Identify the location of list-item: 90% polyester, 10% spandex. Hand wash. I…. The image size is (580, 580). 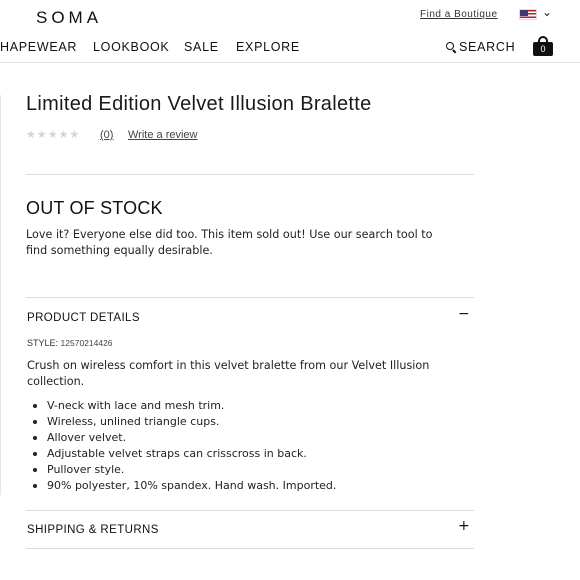
(184, 486).